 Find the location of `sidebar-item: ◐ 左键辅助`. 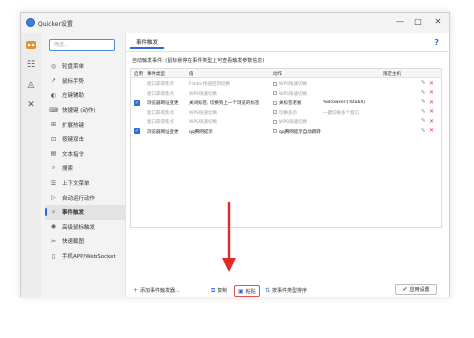

sidebar-item: ◐ 左键辅助 is located at coordinates (85, 95).